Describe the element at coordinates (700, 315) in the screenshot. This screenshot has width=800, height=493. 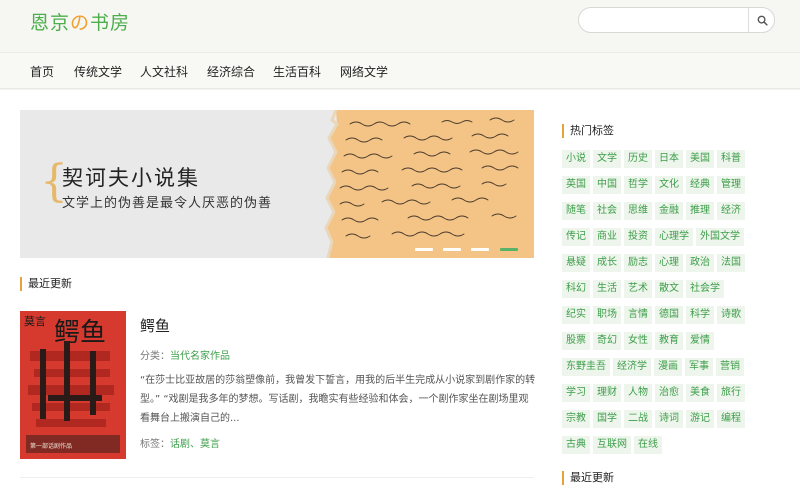
I see `tag-item: 科学` at that location.